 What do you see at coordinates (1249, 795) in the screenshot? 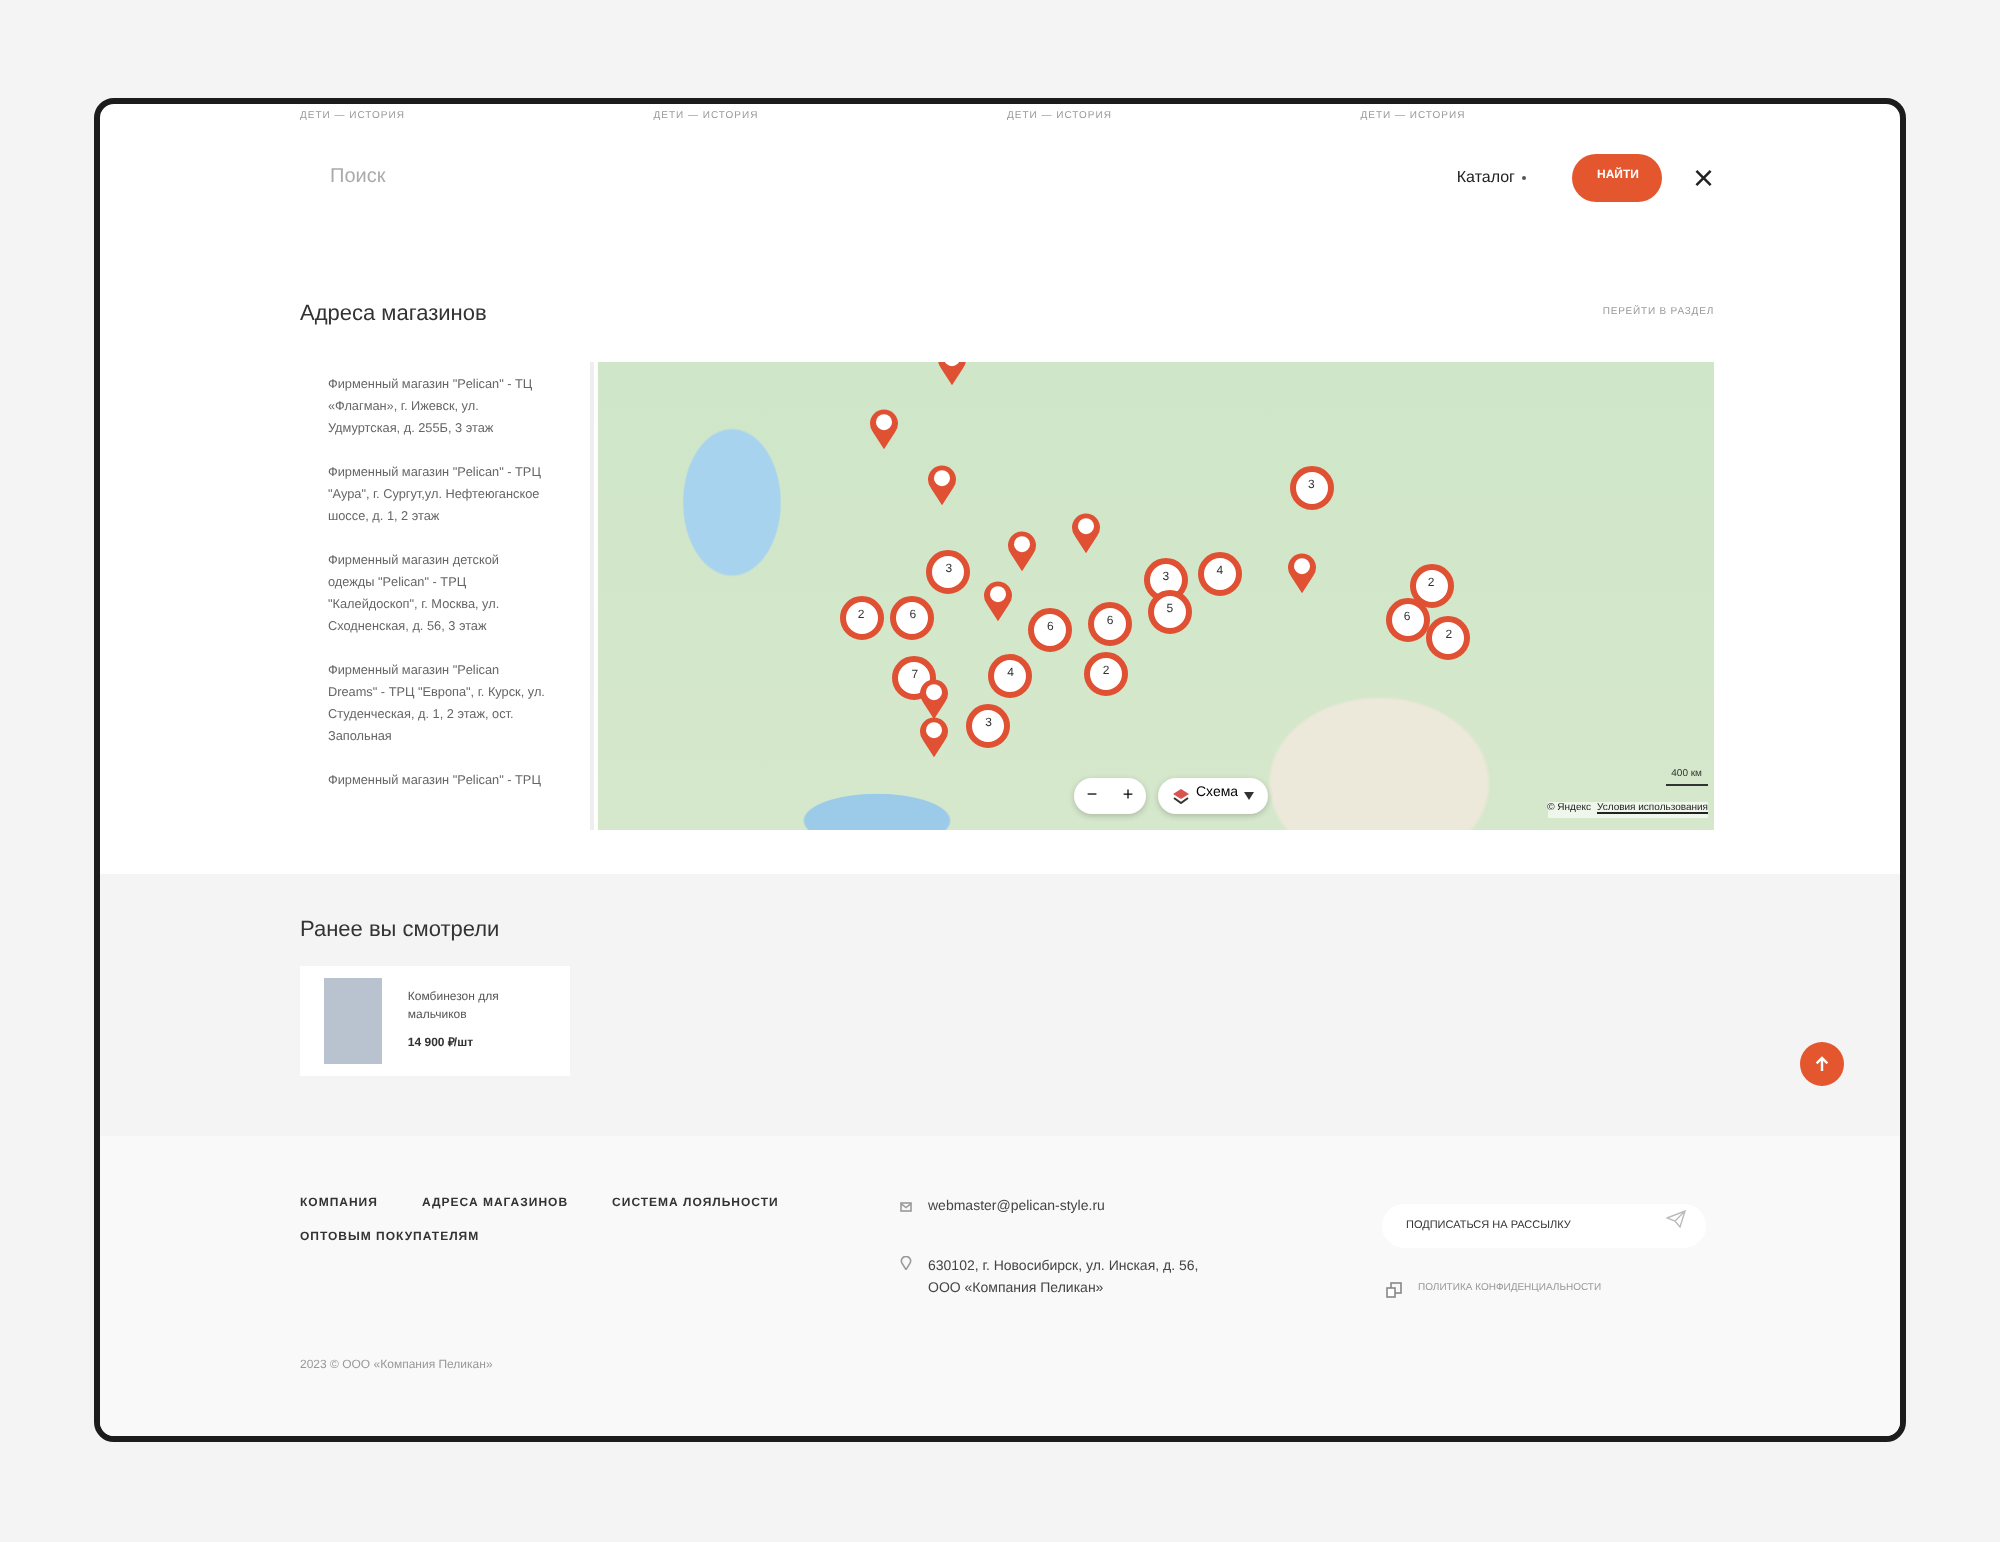
I see `caret-icon` at bounding box center [1249, 795].